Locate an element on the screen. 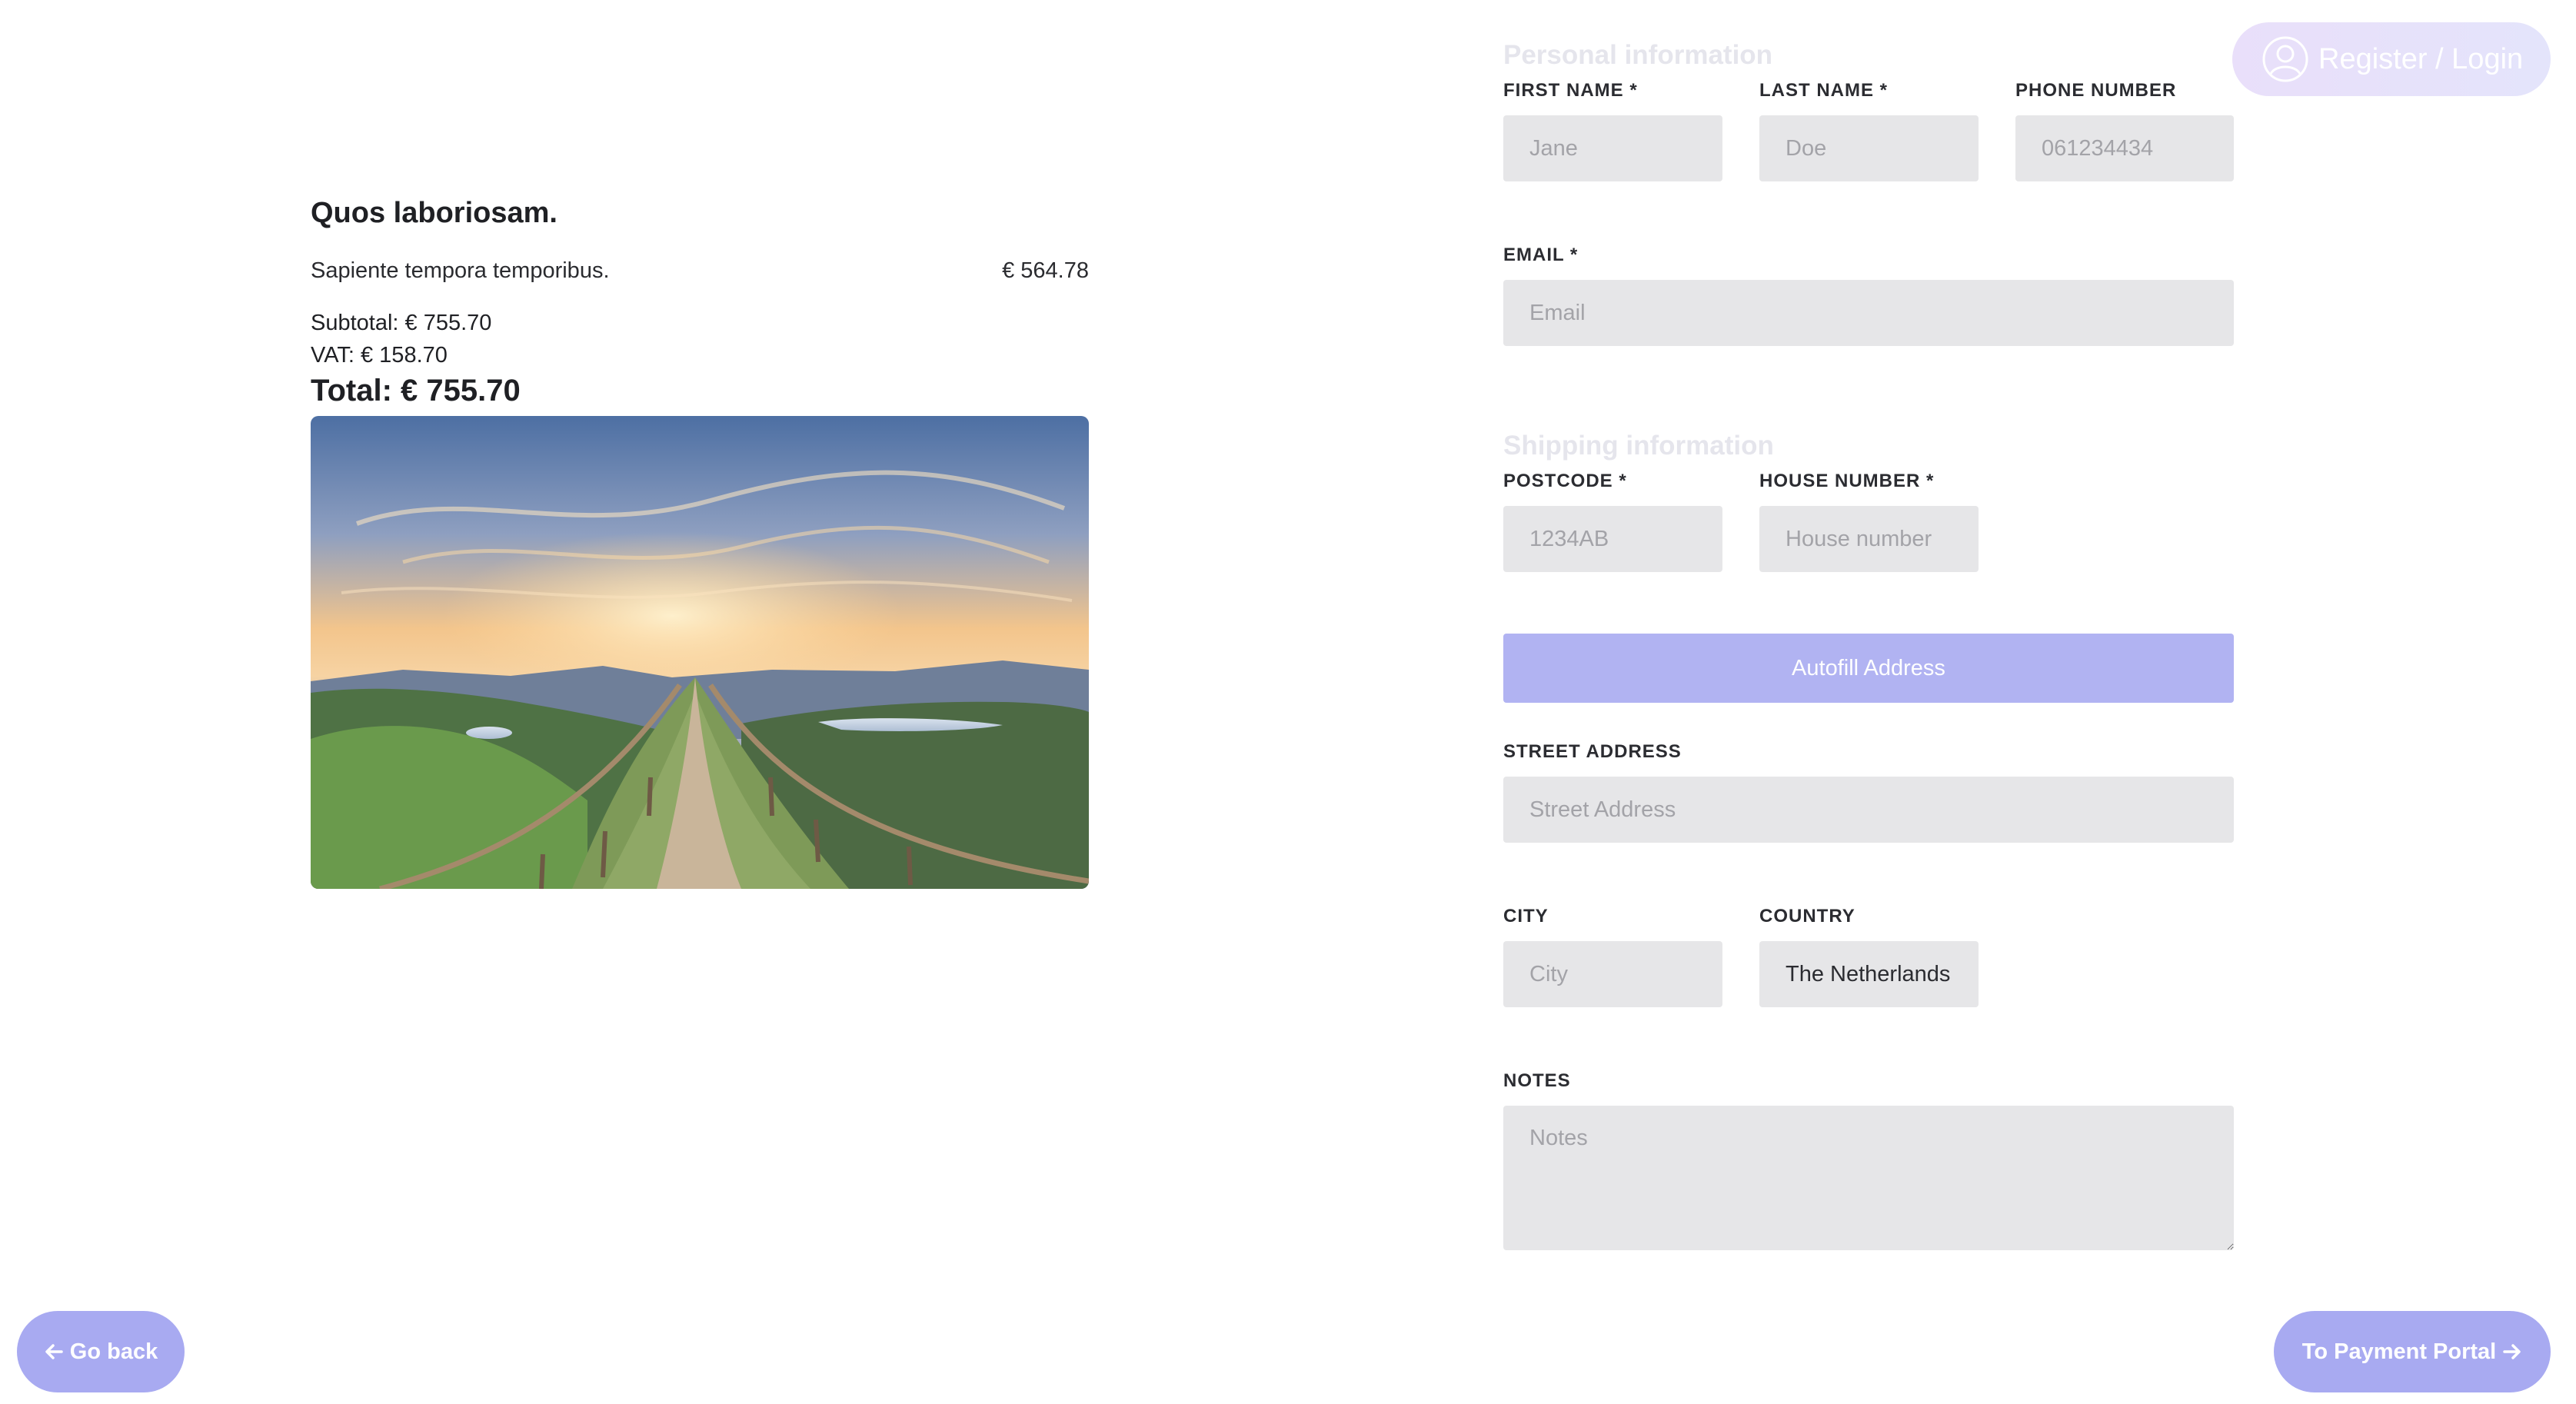 The width and height of the screenshot is (2576, 1404). line-item: Sapiente tempora temporibus. € 564.78 is located at coordinates (700, 271).